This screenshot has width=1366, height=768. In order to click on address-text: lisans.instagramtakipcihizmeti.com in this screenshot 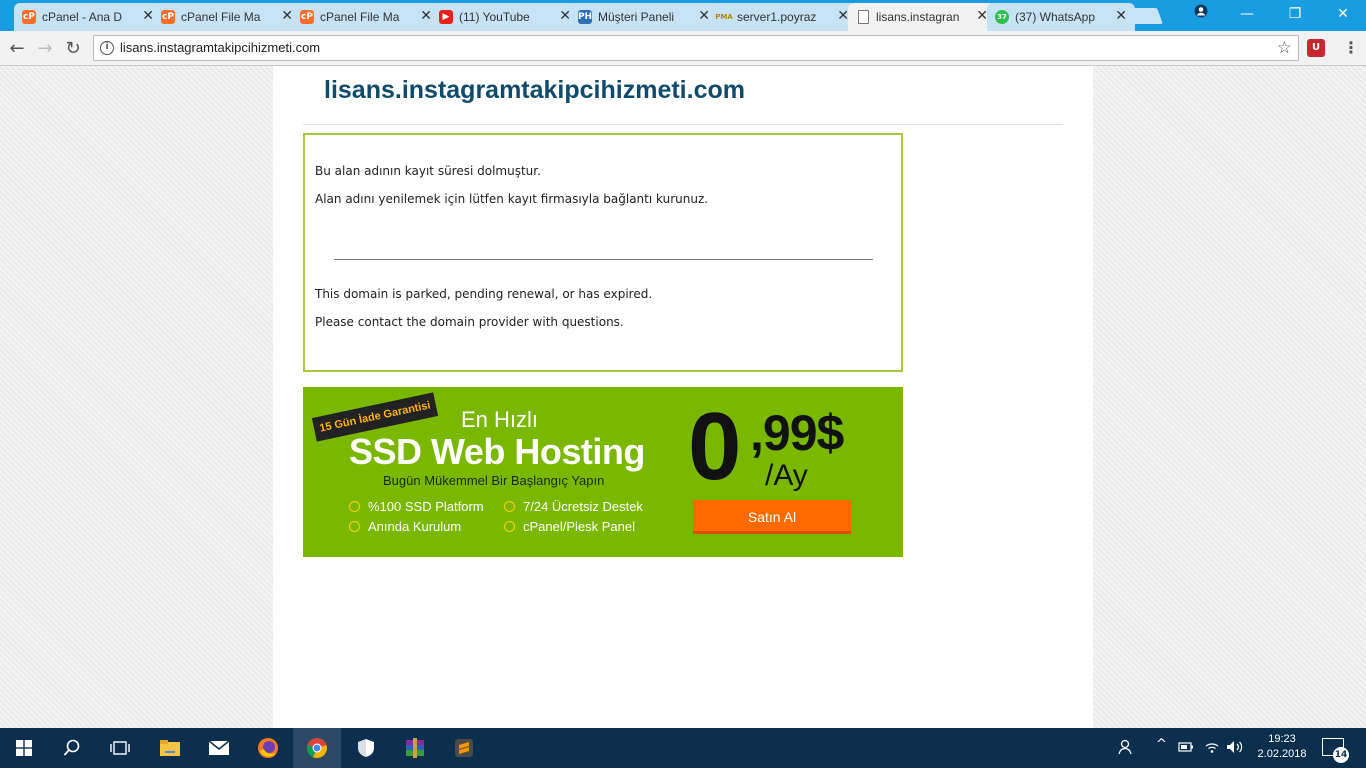, I will do `click(220, 47)`.